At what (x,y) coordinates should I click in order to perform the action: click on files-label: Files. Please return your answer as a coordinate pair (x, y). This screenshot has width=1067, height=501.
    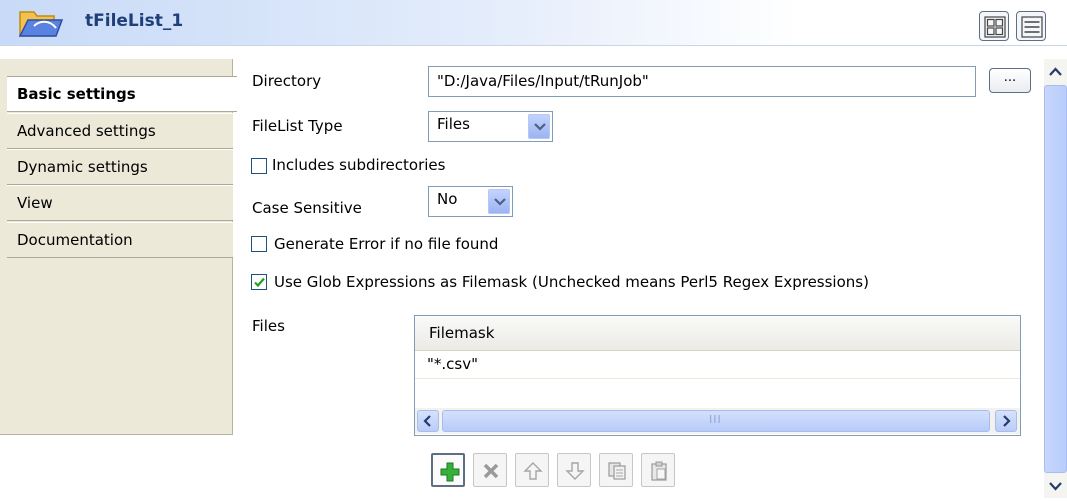
    Looking at the image, I should click on (268, 326).